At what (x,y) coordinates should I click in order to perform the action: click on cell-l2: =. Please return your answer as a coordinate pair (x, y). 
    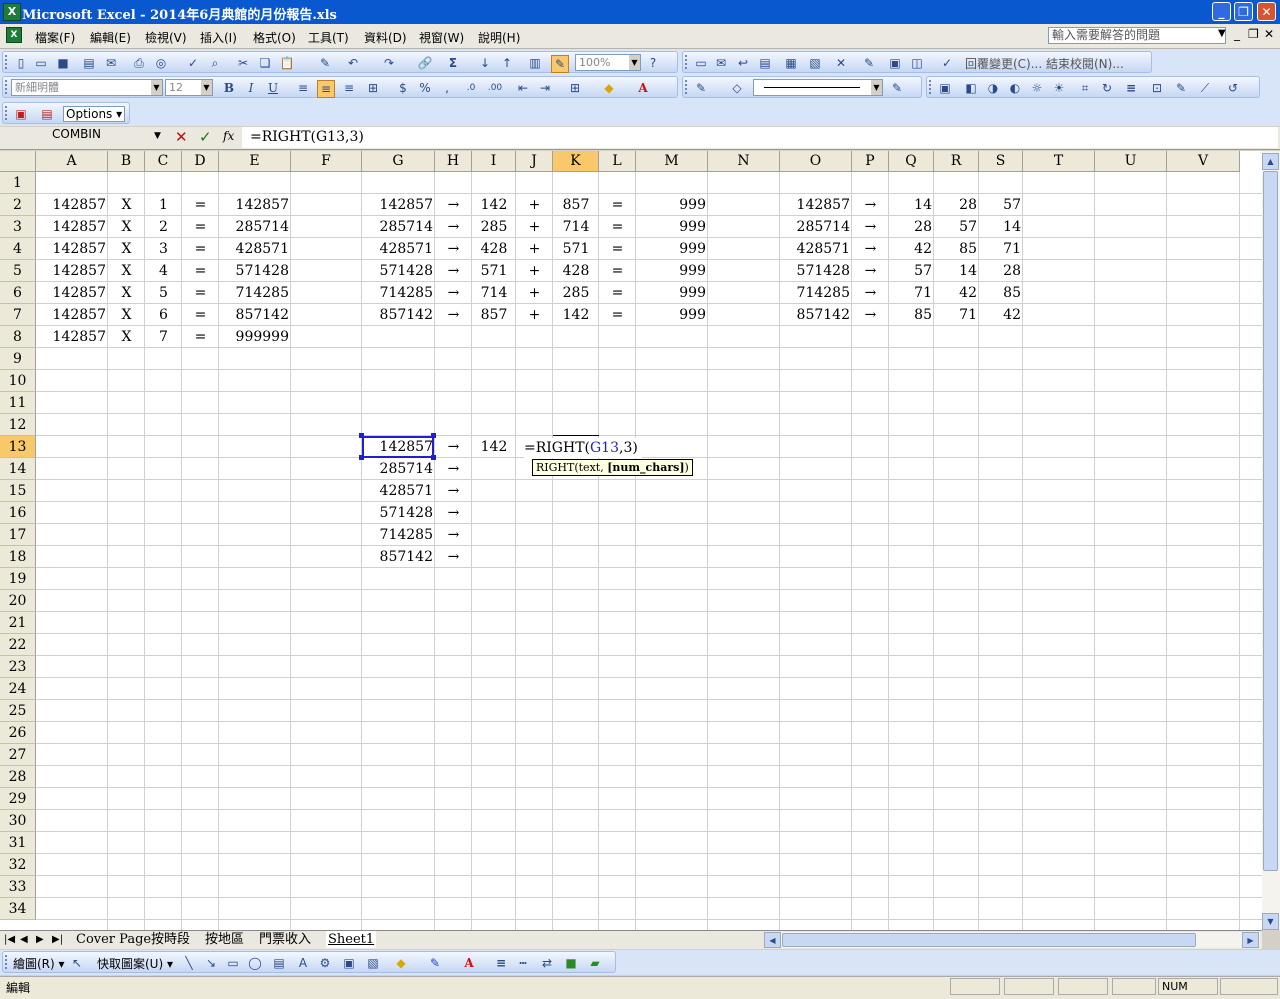
    Looking at the image, I should click on (617, 205).